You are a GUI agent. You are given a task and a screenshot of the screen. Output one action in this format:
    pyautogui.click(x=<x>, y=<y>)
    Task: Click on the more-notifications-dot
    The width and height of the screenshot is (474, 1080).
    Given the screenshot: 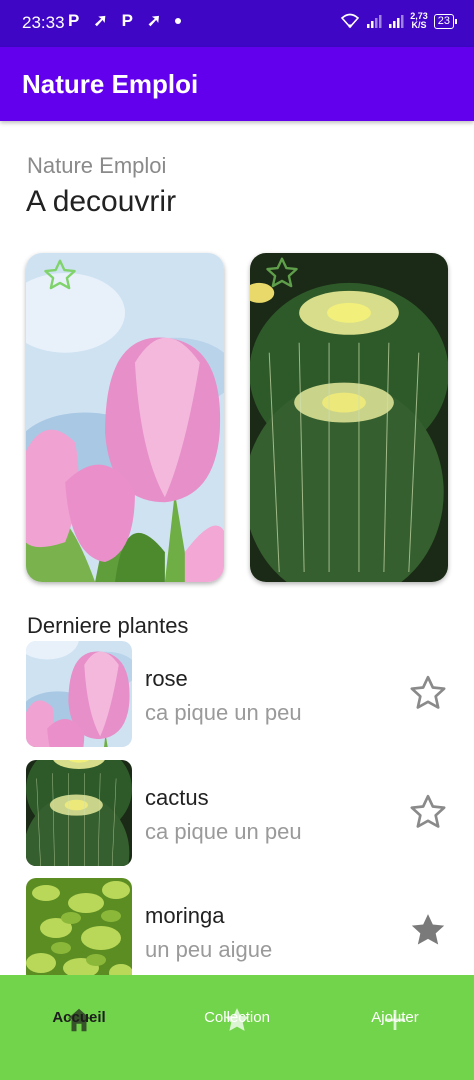 What is the action you would take?
    pyautogui.click(x=178, y=21)
    